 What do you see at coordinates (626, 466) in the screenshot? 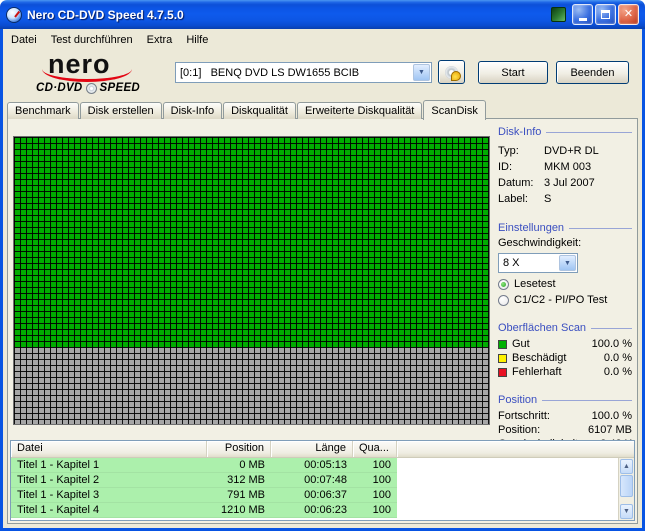
I see `scroll-up-icon: ▲` at bounding box center [626, 466].